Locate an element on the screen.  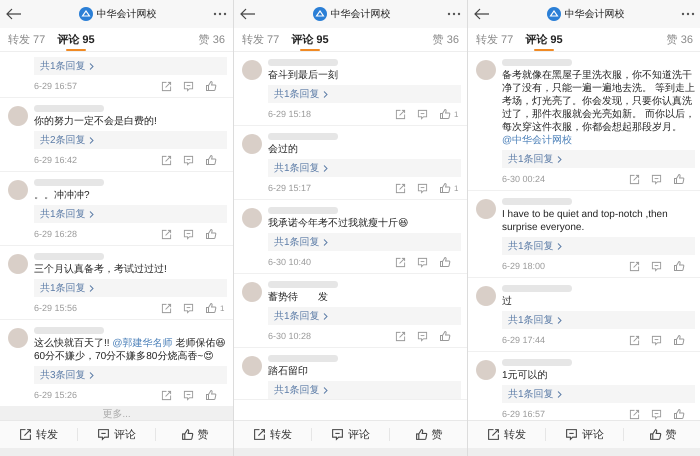
comment-text: 我承诺今年考不过我就瘦十斤😆 is located at coordinates (339, 223).